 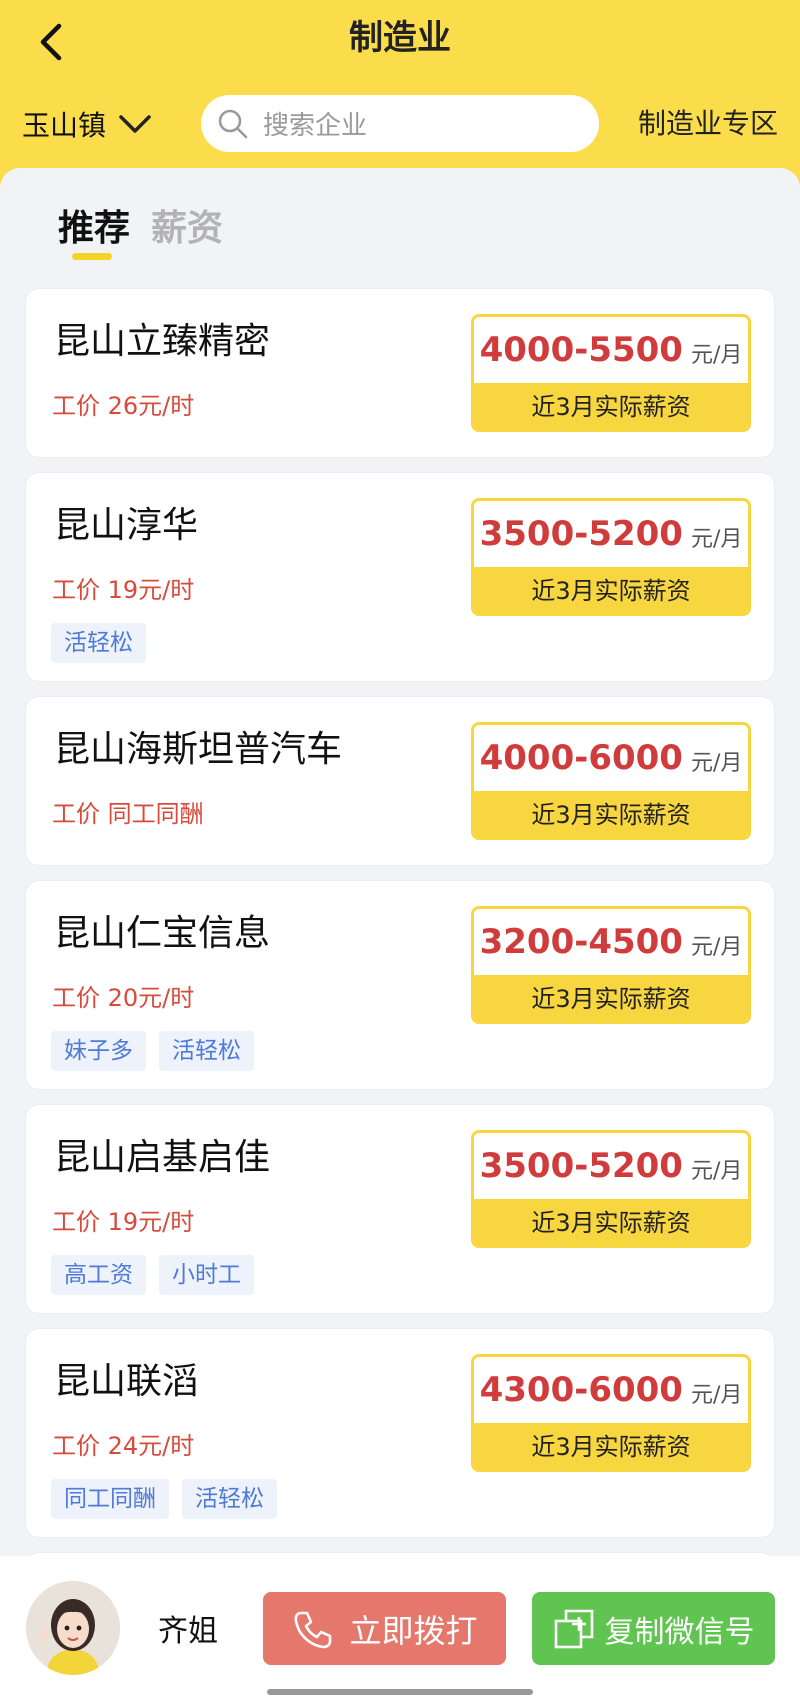 What do you see at coordinates (64, 125) in the screenshot?
I see `town-label: 玉山镇` at bounding box center [64, 125].